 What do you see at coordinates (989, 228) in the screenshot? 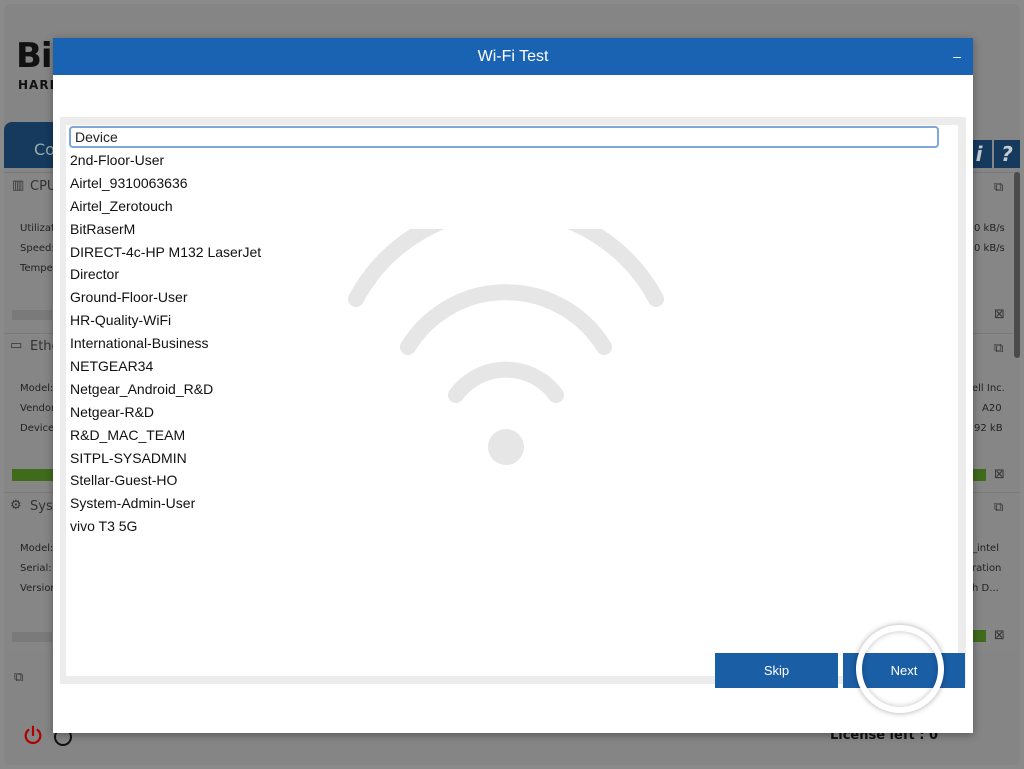
I see `cpu-value-0: 0 kB/s` at bounding box center [989, 228].